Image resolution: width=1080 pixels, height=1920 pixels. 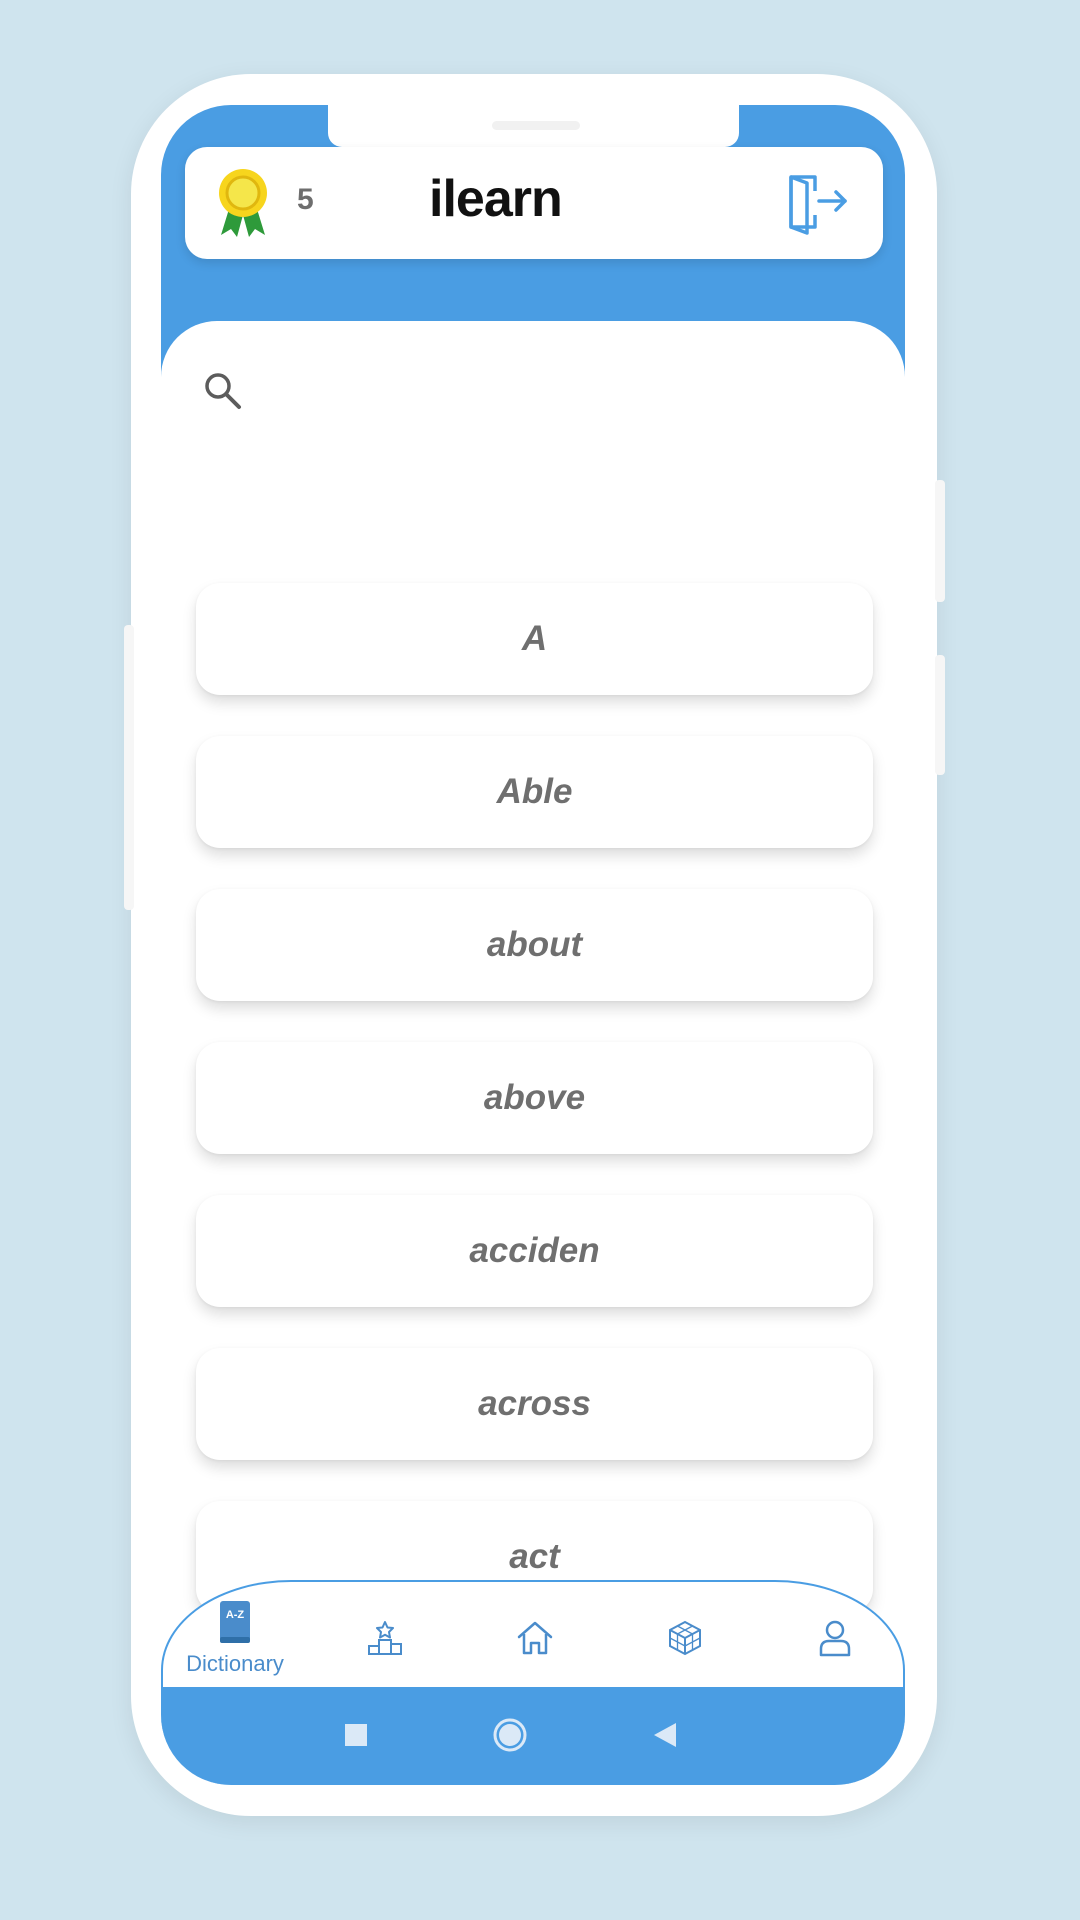 I want to click on word-label: act, so click(x=534, y=1556).